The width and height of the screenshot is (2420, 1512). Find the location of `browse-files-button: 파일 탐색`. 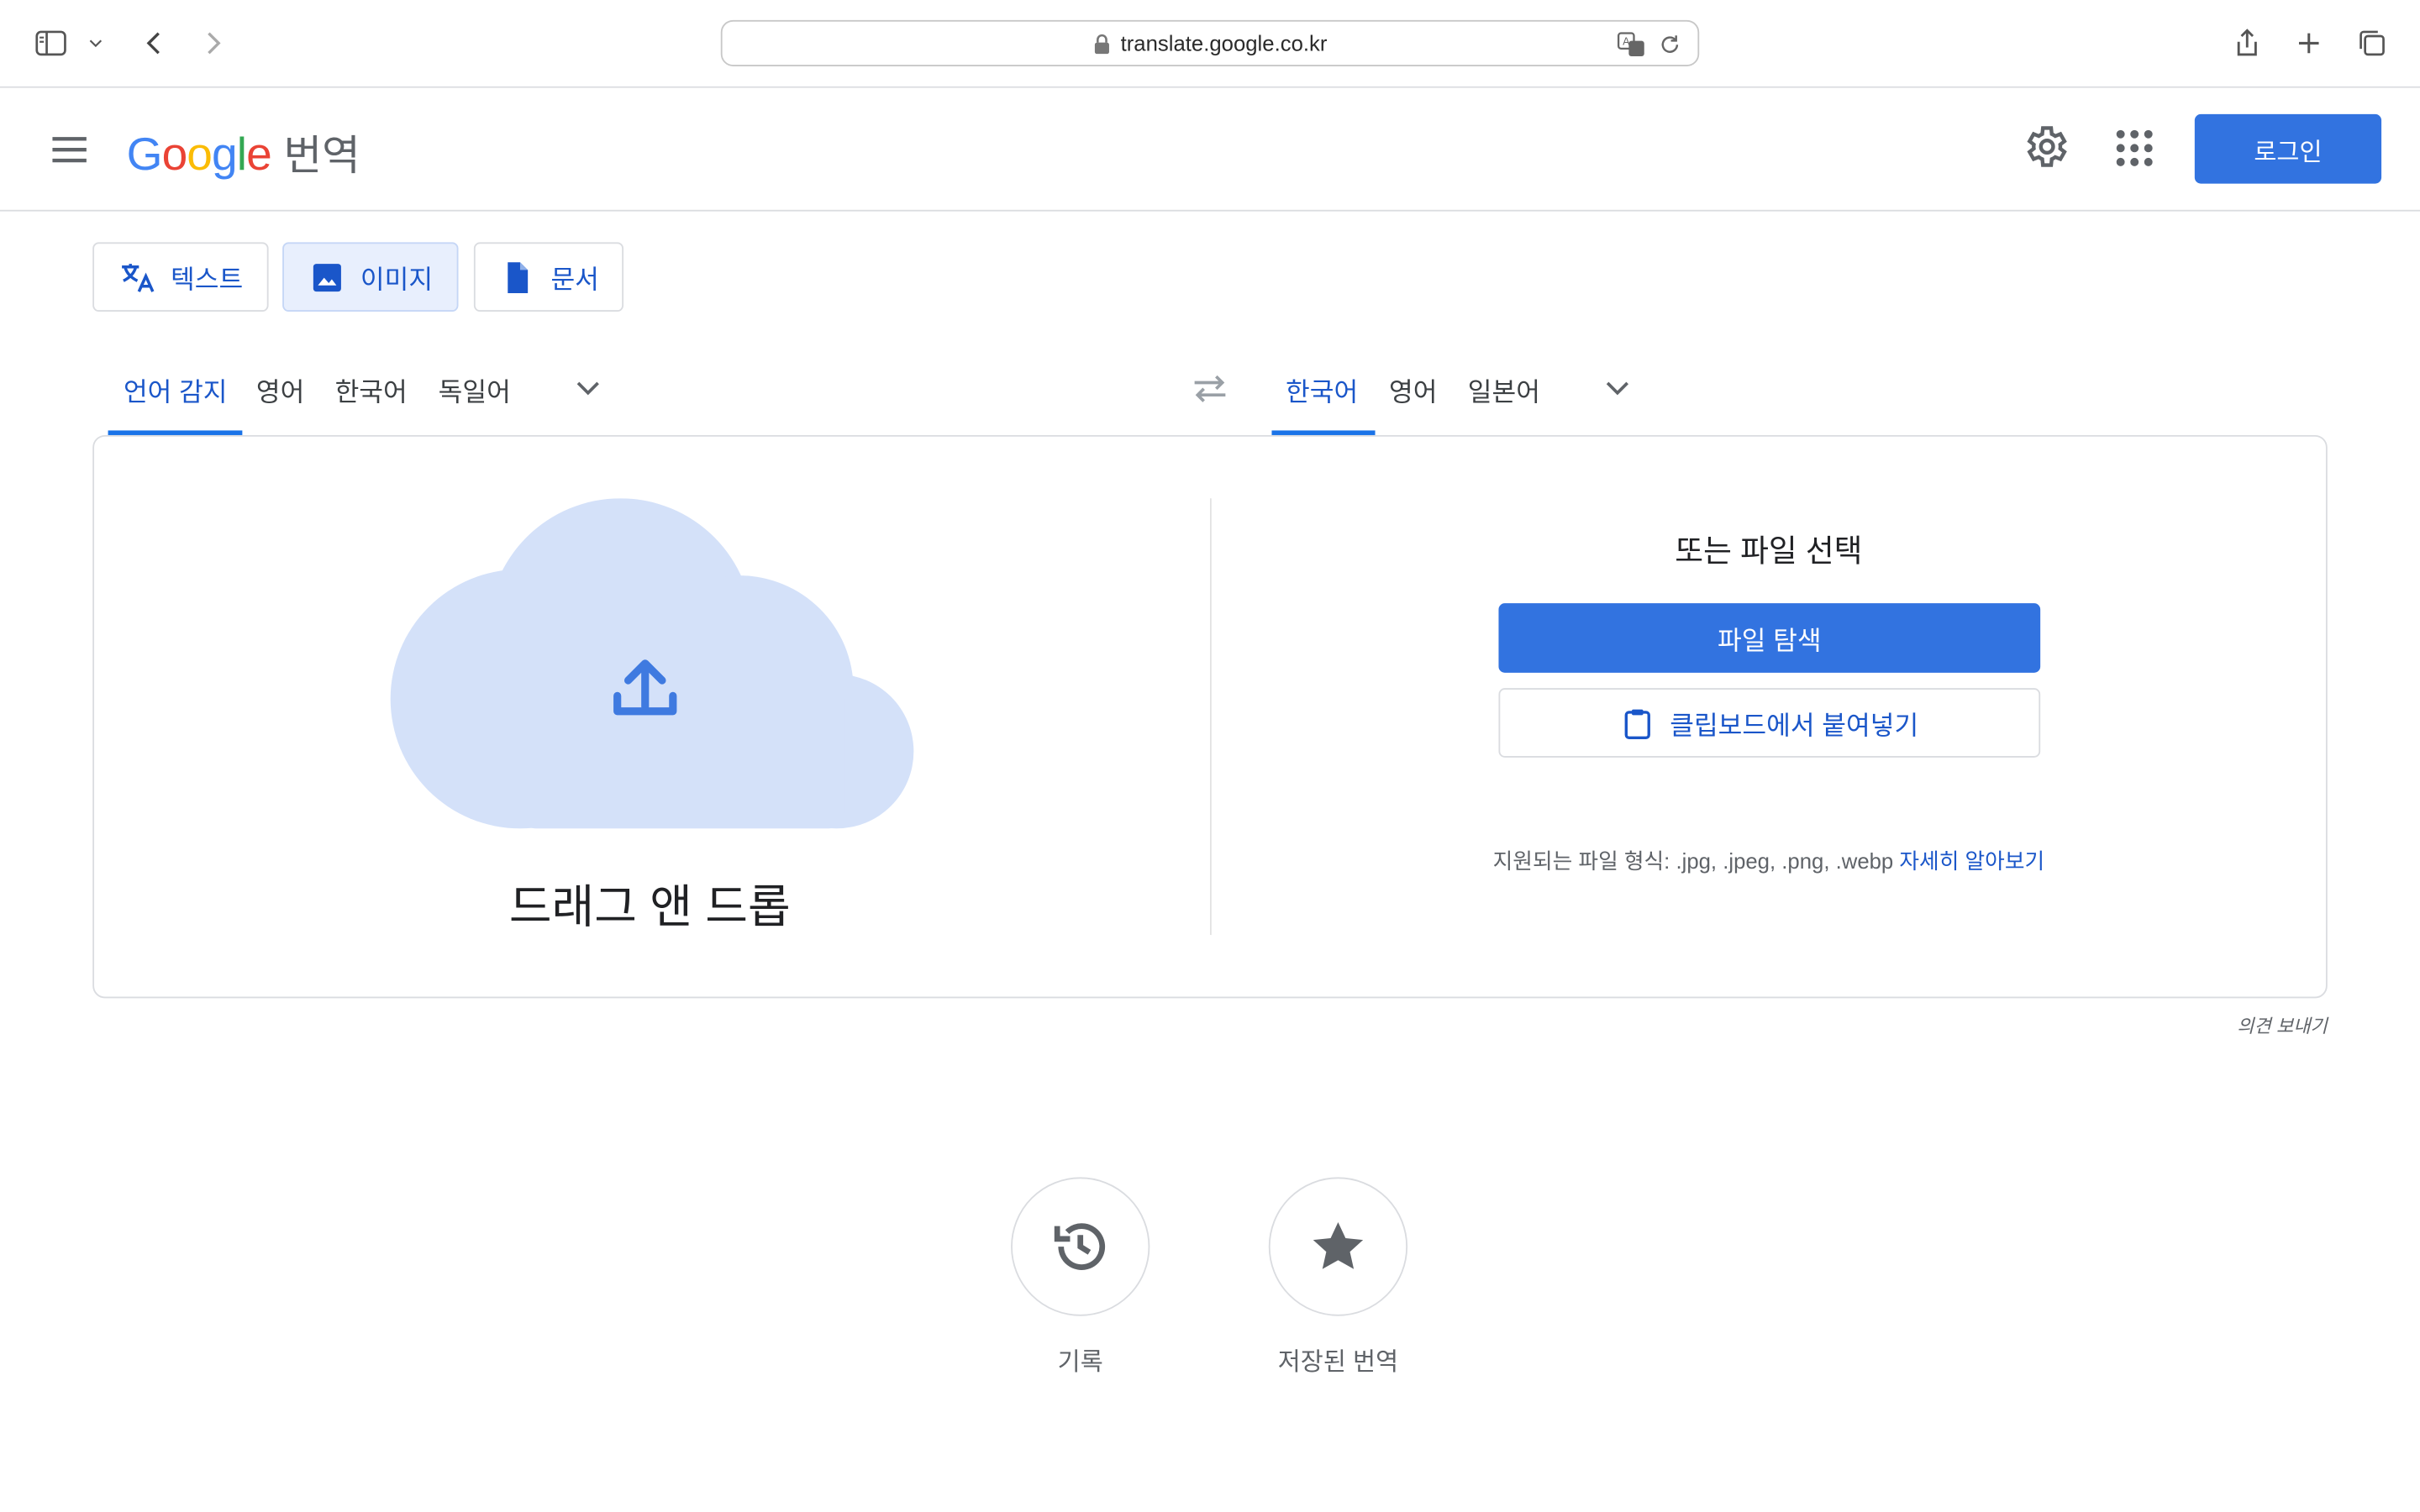

browse-files-button: 파일 탐색 is located at coordinates (1769, 638).